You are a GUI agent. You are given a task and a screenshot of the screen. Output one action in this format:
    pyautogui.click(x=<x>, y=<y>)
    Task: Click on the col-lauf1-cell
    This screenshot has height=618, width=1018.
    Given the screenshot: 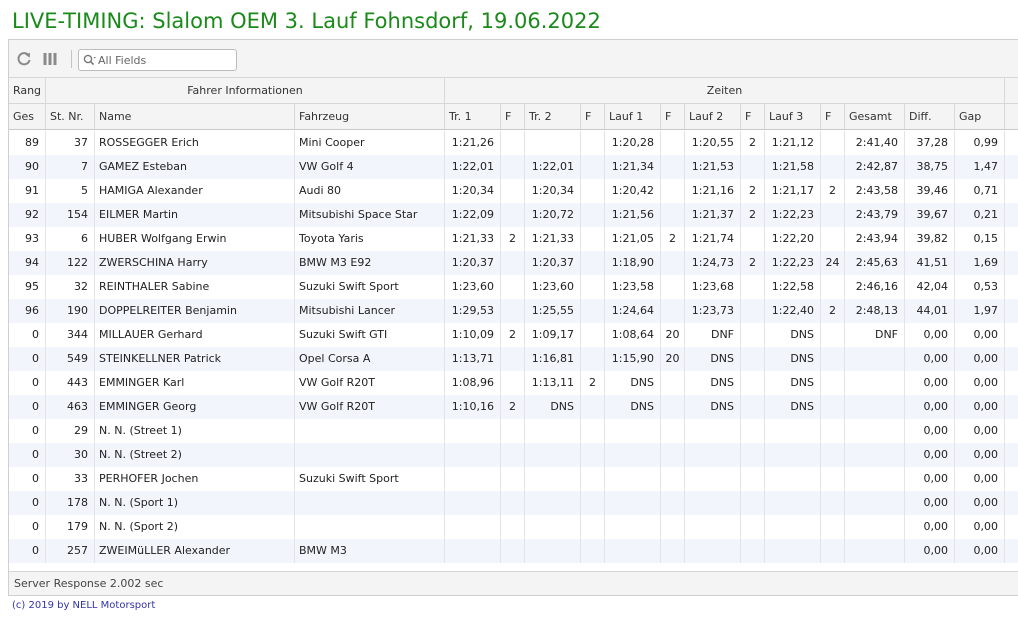 What is the action you would take?
    pyautogui.click(x=633, y=527)
    